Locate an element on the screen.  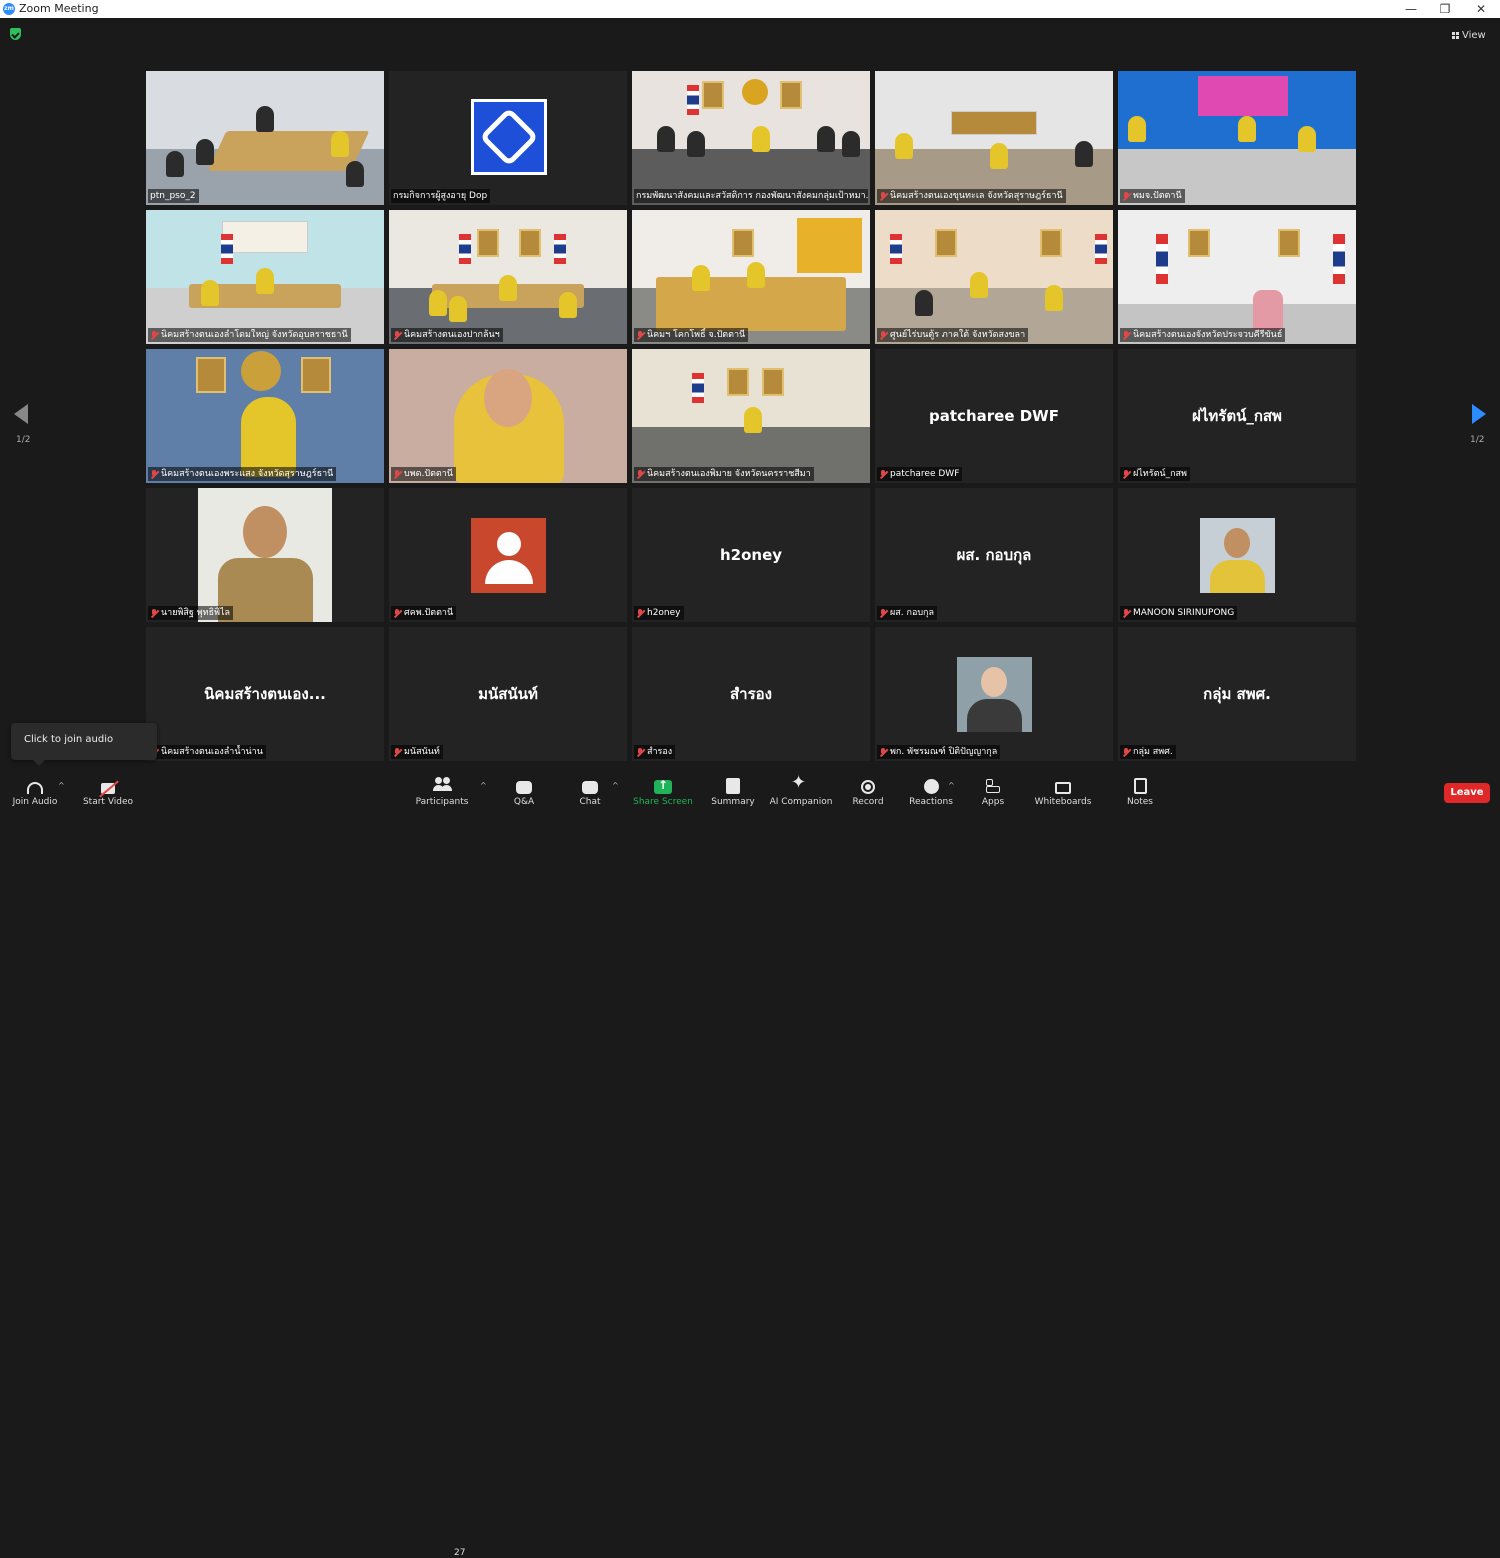
join-audio-button: Join Audio is located at coordinates (35, 789).